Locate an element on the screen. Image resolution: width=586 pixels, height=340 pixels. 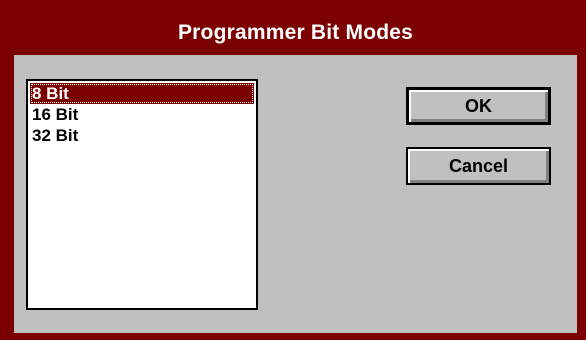
title-bar: Programmer Bit Modes is located at coordinates (295, 33).